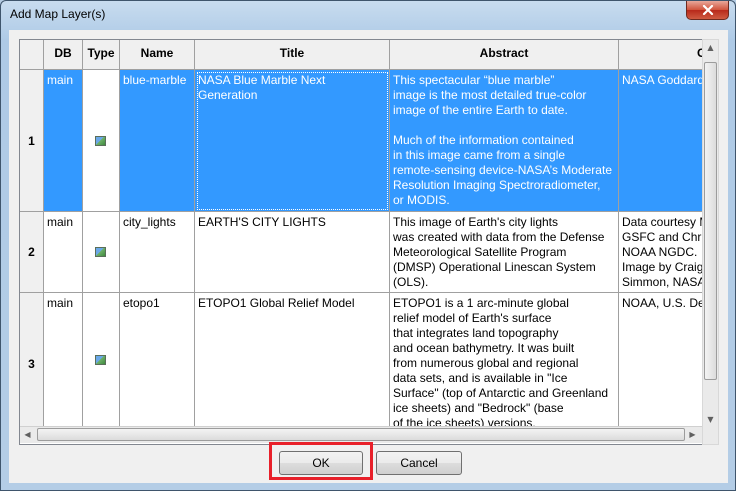 Image resolution: width=736 pixels, height=491 pixels. What do you see at coordinates (292, 141) in the screenshot?
I see `cell-title: NASA Blue Marble Next Generation` at bounding box center [292, 141].